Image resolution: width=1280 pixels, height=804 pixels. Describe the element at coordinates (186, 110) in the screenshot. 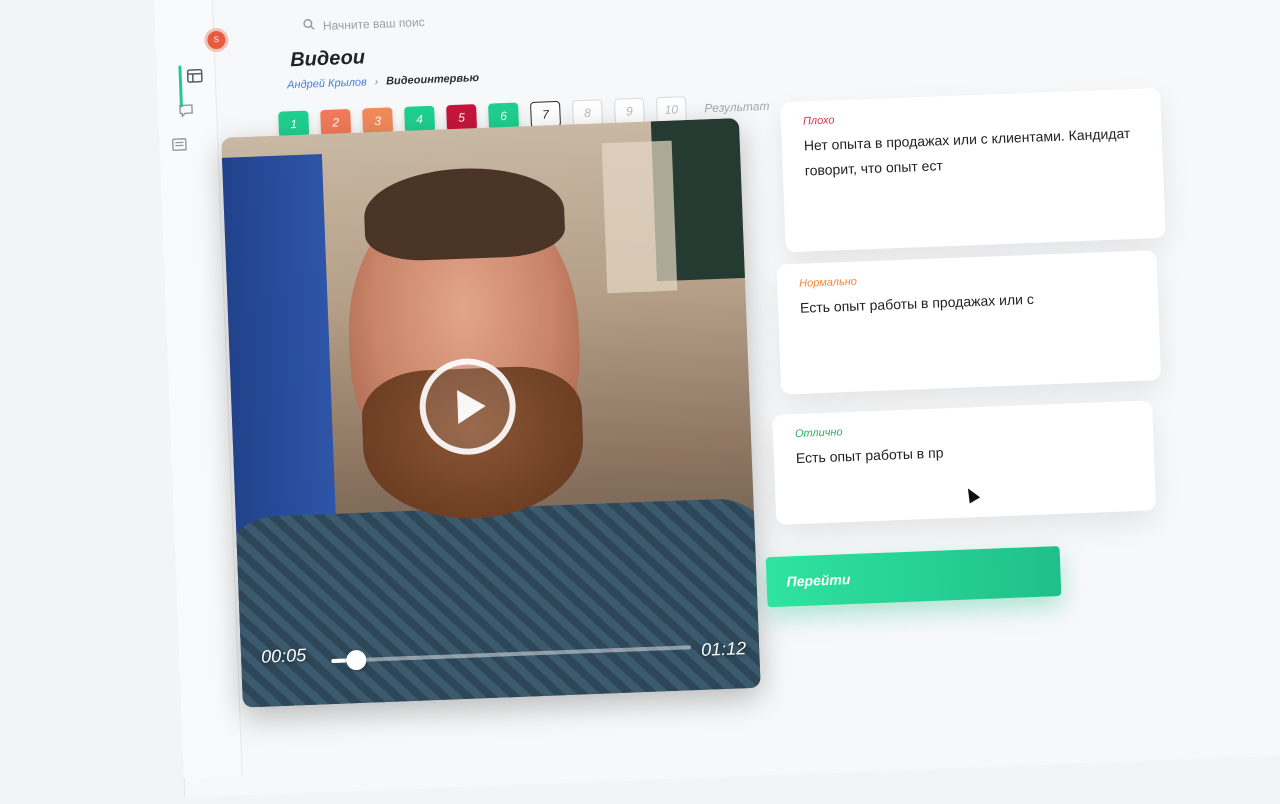

I see `chat-icon` at that location.